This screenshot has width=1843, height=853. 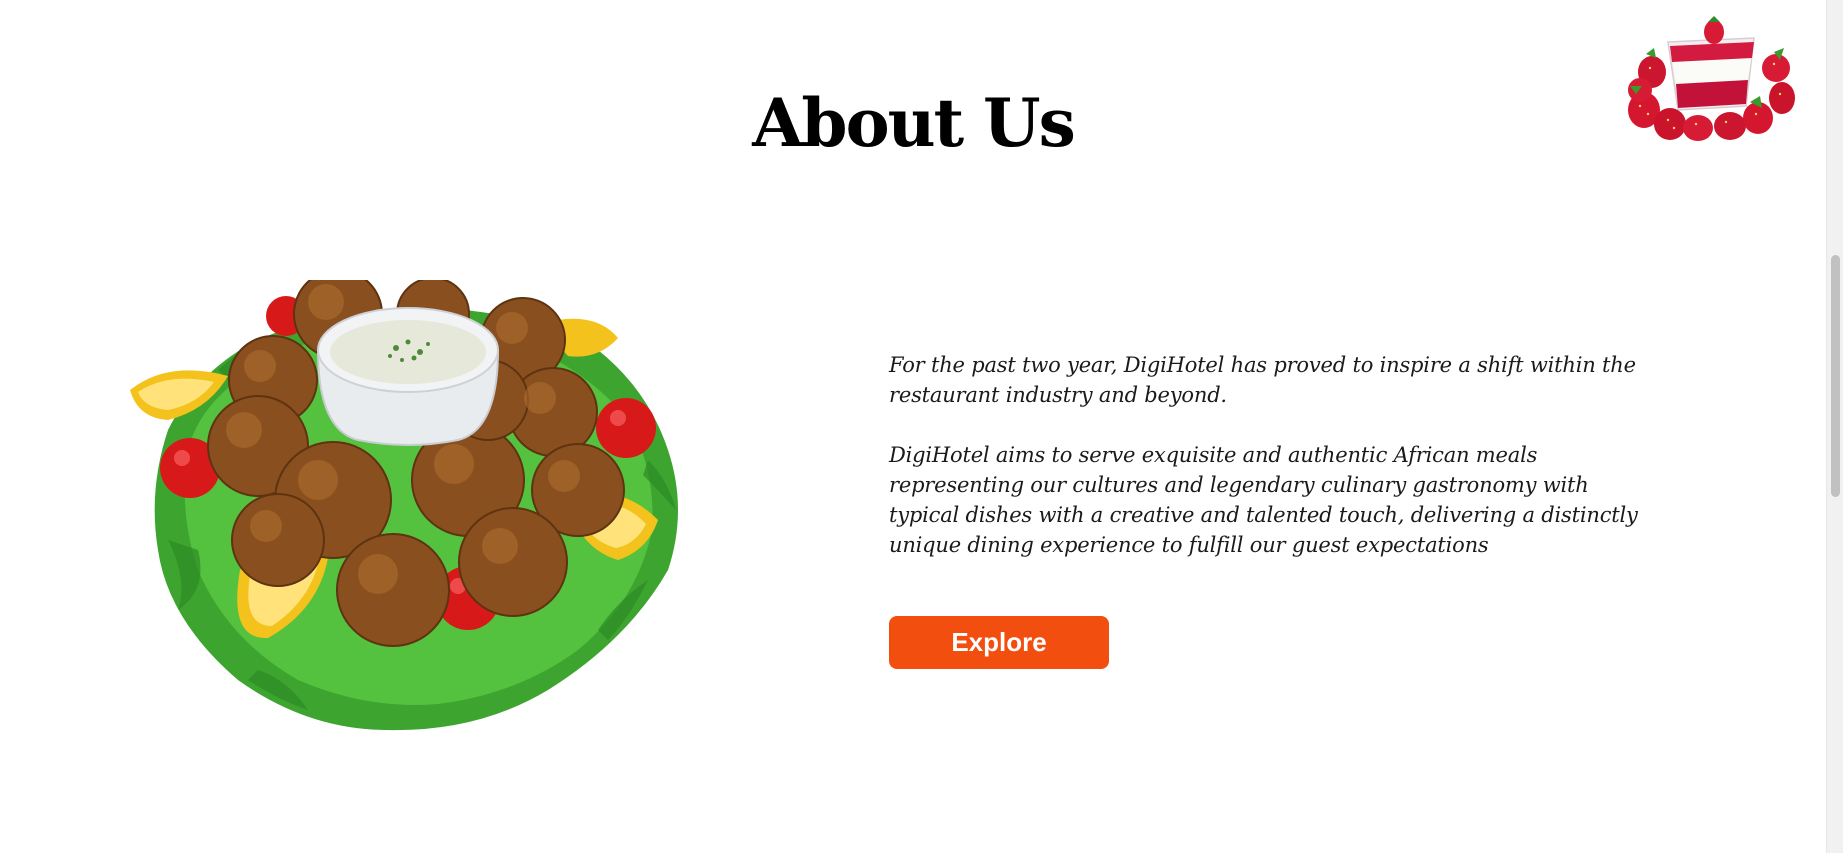 What do you see at coordinates (999, 642) in the screenshot?
I see `explore-button: Explore` at bounding box center [999, 642].